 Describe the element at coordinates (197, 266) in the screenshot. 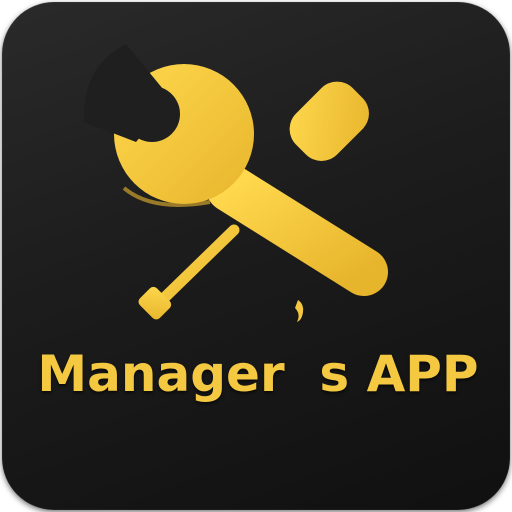

I see `screwdriver-shaft` at that location.